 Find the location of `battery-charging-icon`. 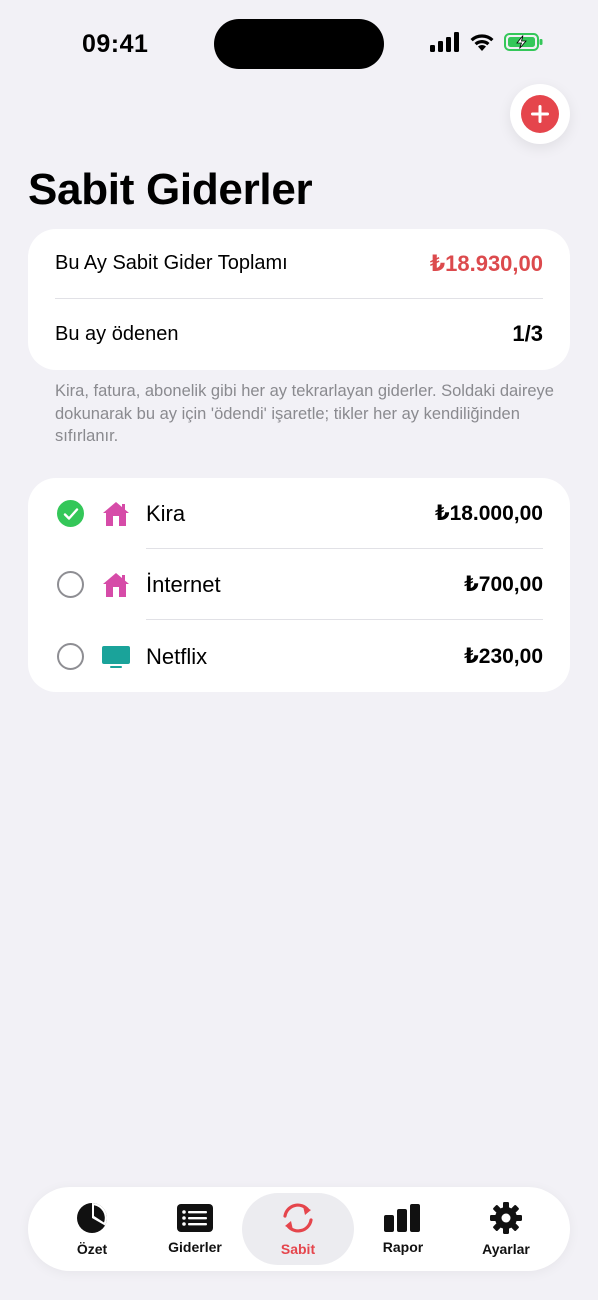

battery-charging-icon is located at coordinates (523, 42).